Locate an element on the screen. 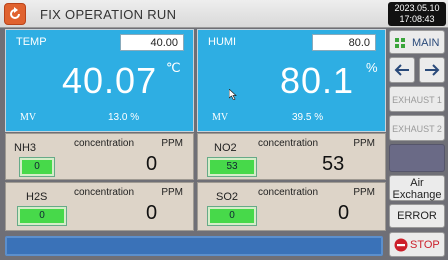 Image resolution: width=448 pixels, height=260 pixels. error-button: ERROR is located at coordinates (417, 216).